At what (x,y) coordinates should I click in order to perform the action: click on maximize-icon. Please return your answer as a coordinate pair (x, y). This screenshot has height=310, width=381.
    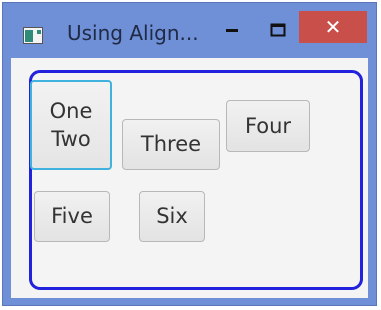
    Looking at the image, I should click on (278, 30).